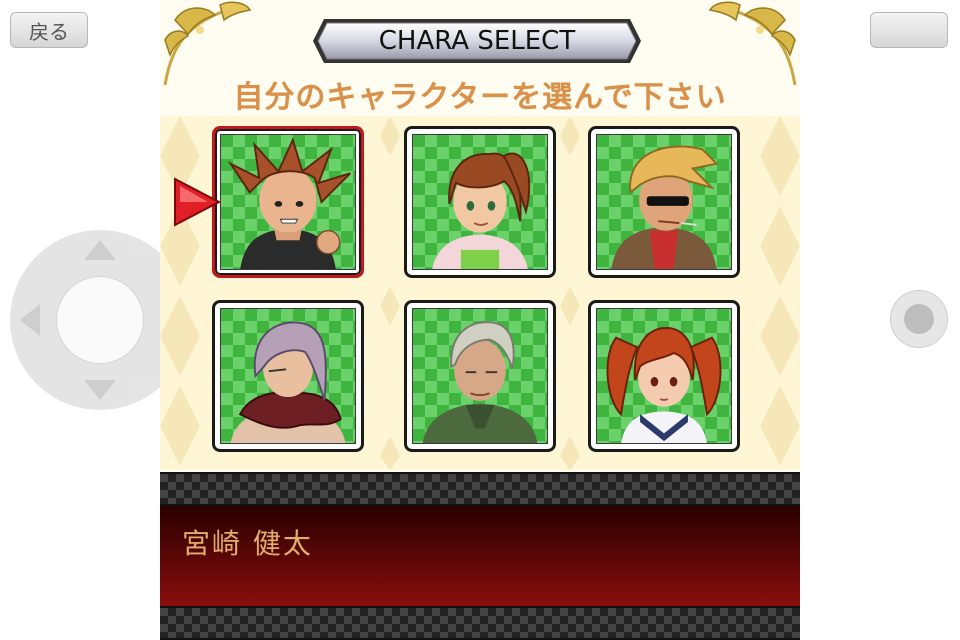  I want to click on back-button: 戻る, so click(49, 30).